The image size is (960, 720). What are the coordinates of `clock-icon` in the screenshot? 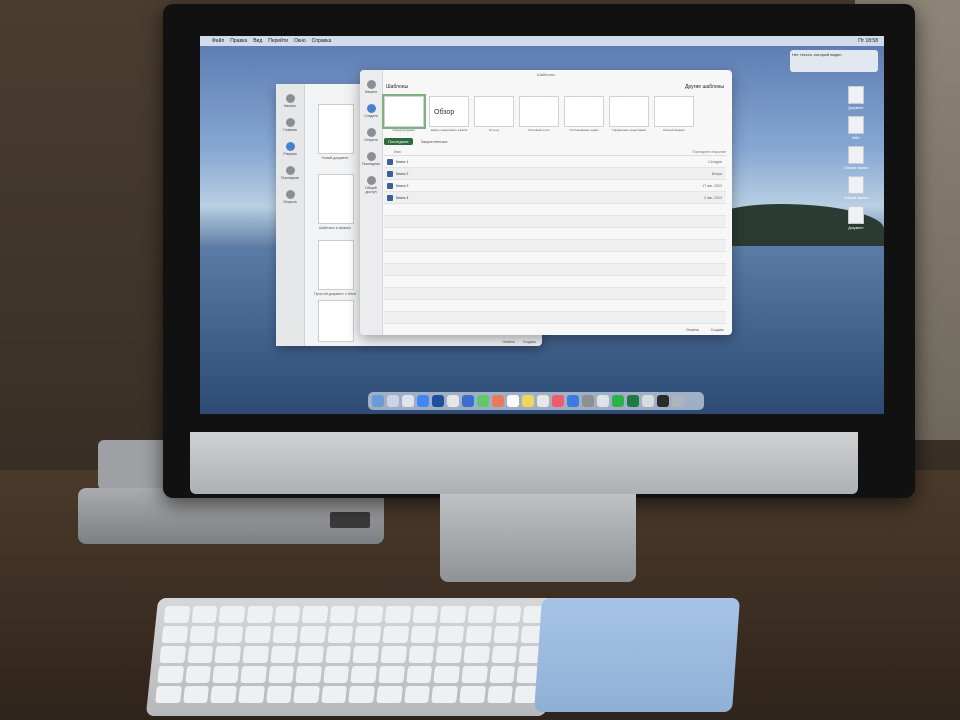 It's located at (290, 170).